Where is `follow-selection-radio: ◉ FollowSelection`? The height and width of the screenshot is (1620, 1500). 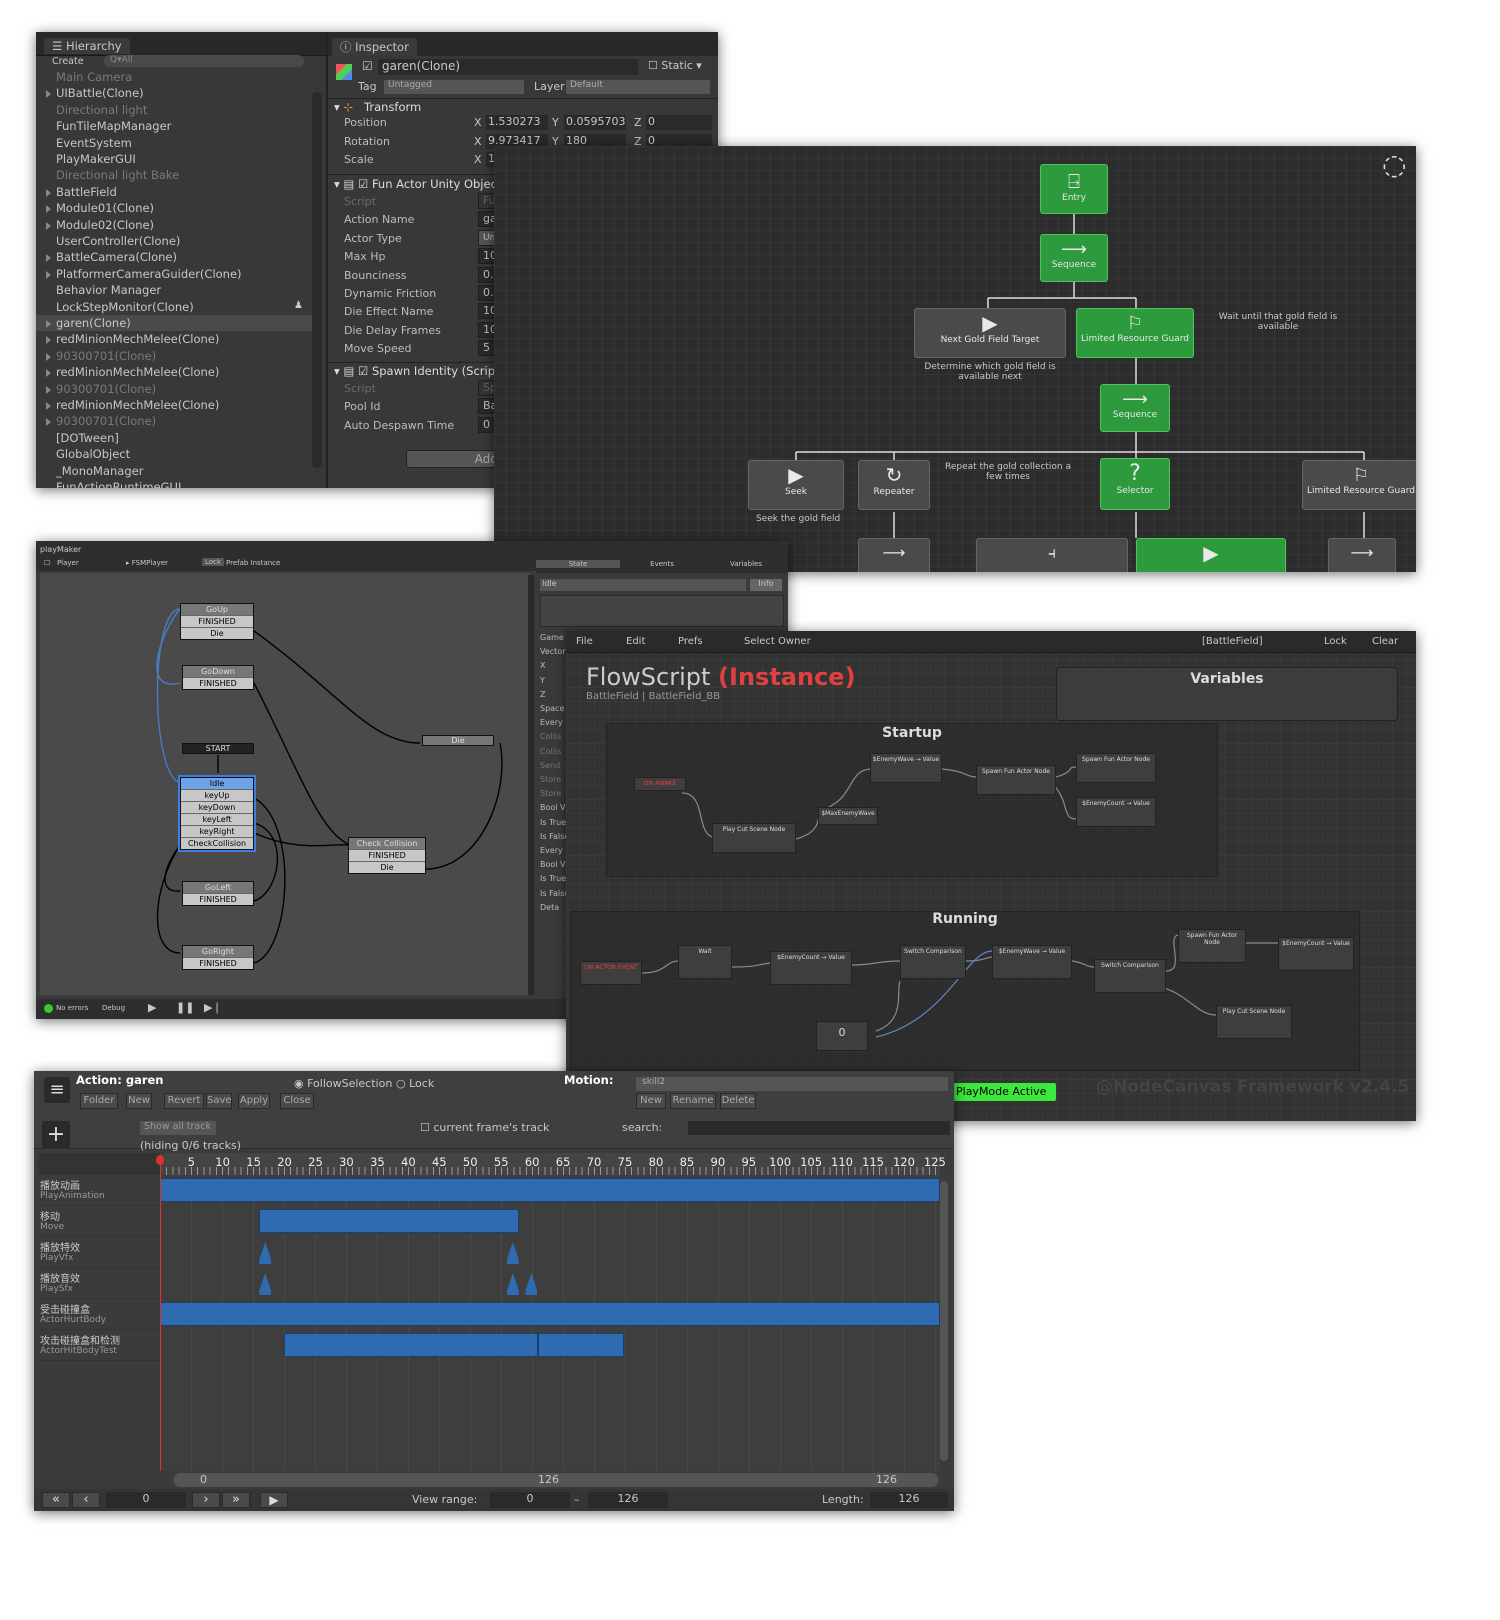 follow-selection-radio: ◉ FollowSelection is located at coordinates (343, 1083).